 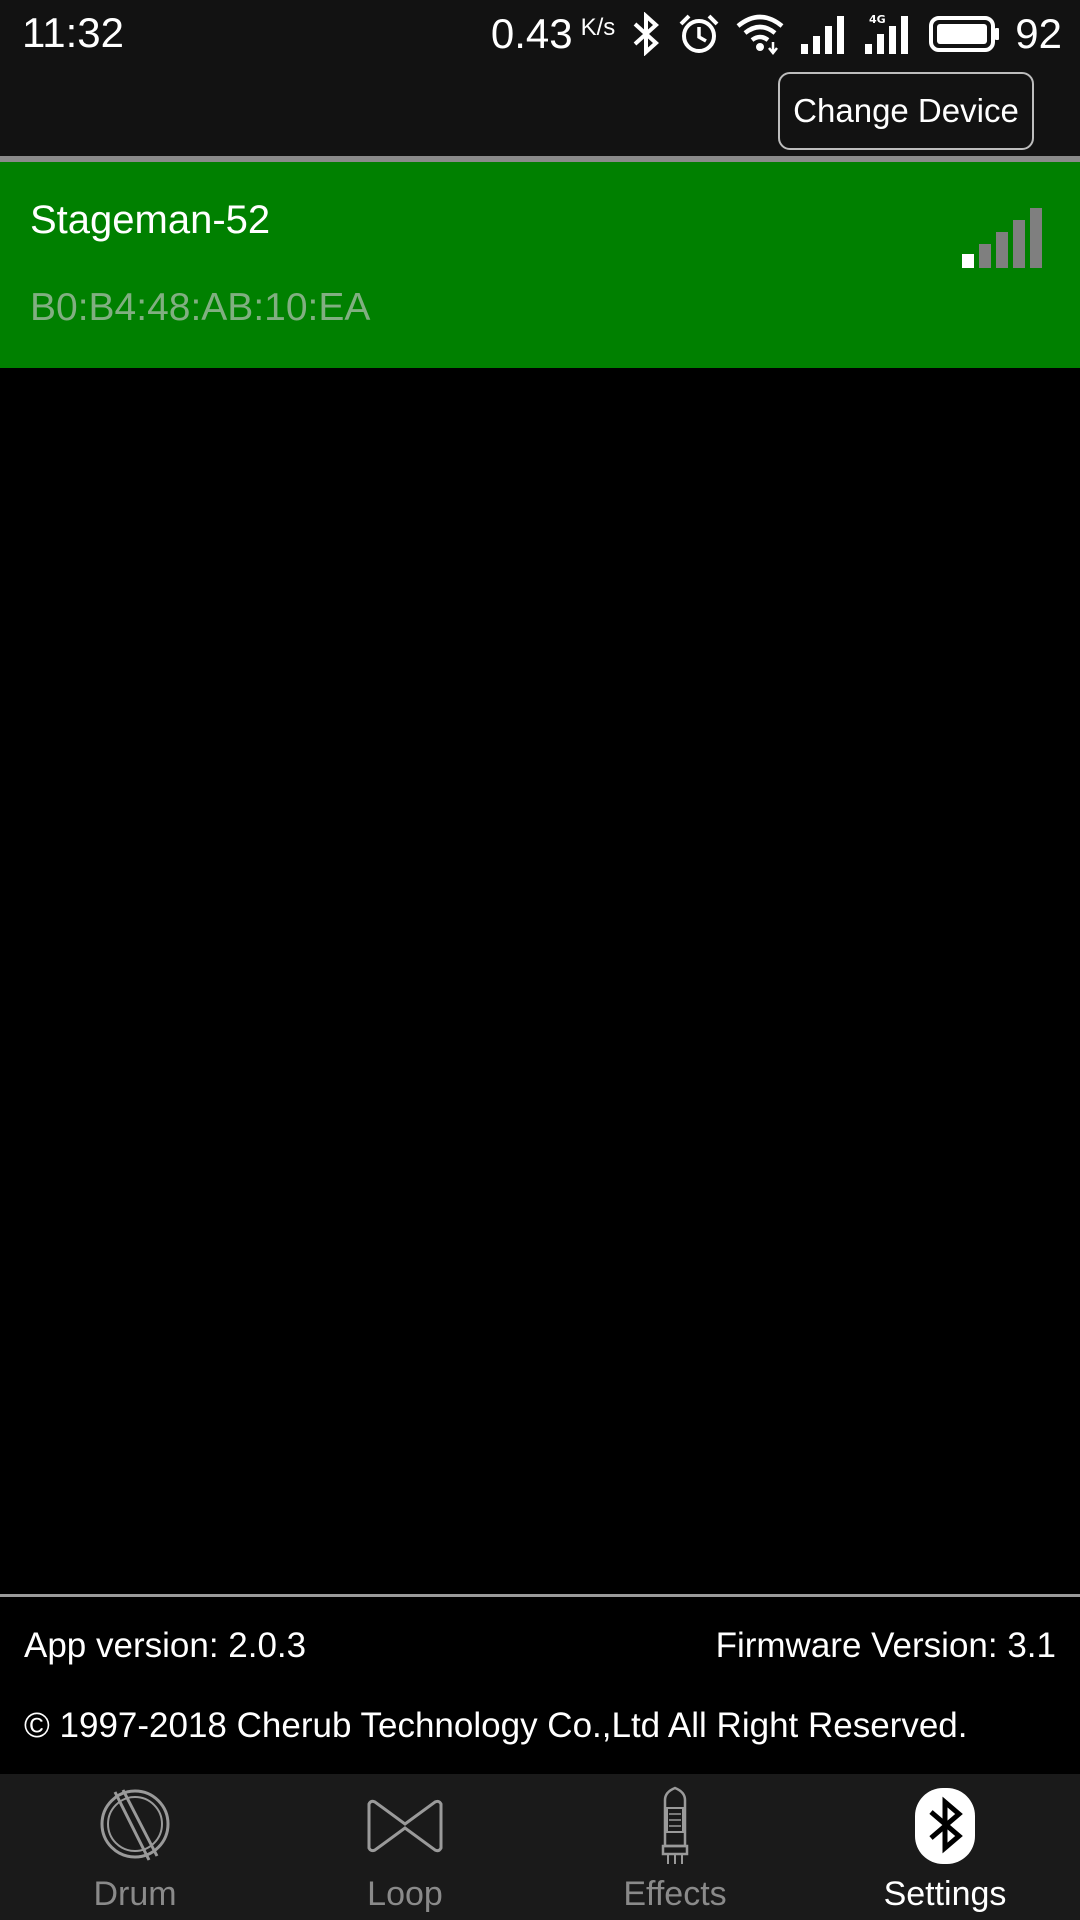 What do you see at coordinates (675, 1894) in the screenshot?
I see `tab-label: Effects` at bounding box center [675, 1894].